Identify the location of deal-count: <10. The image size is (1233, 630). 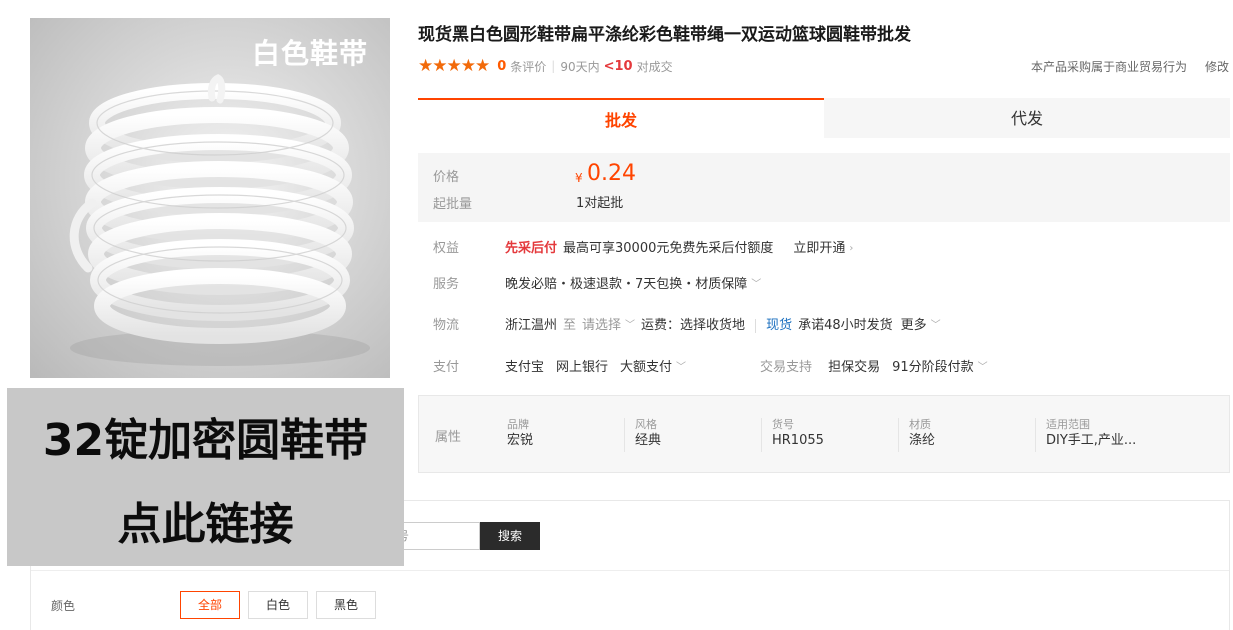
(618, 66).